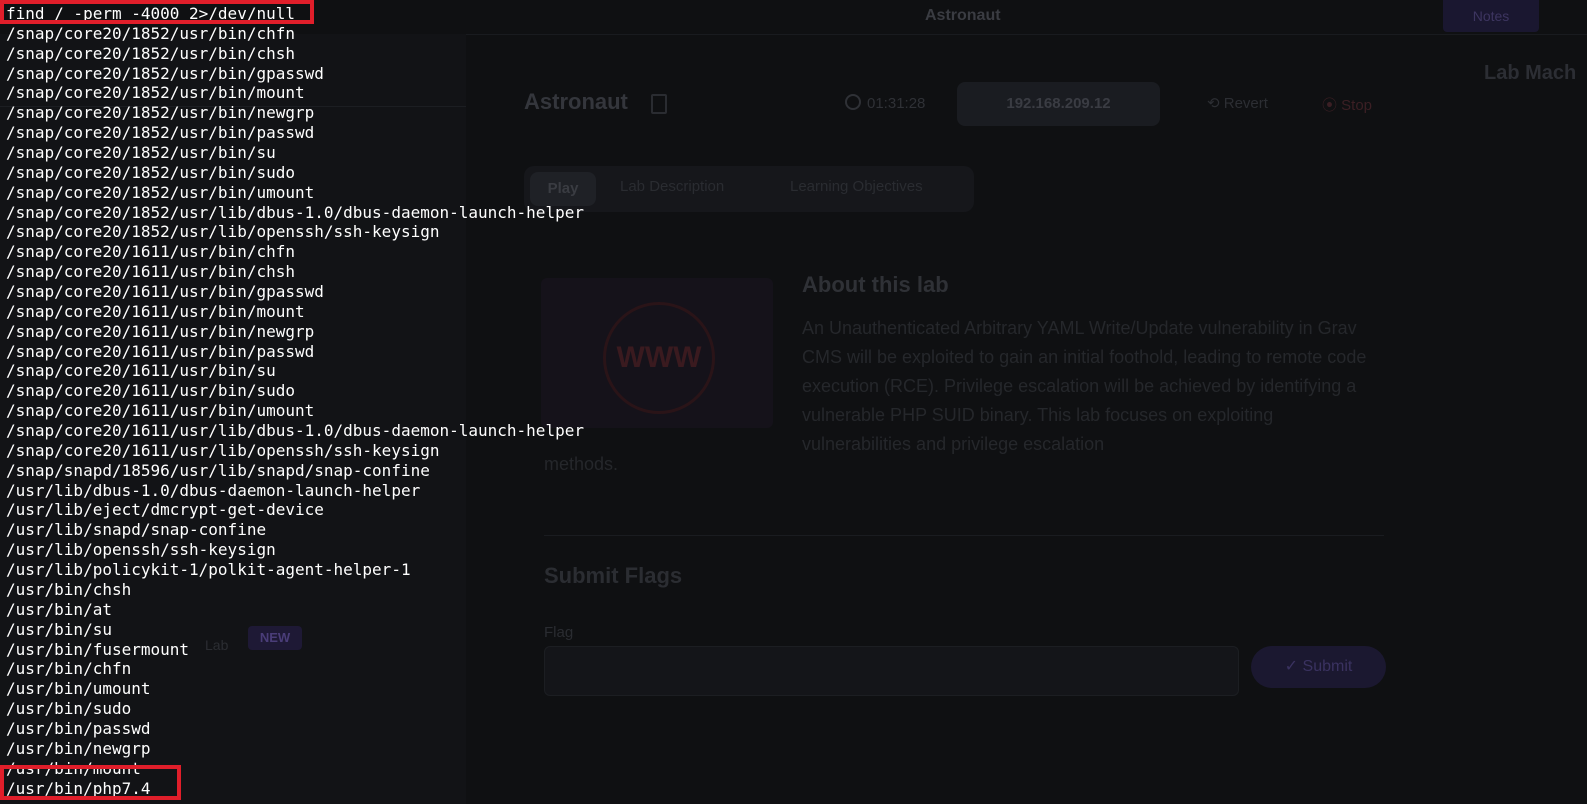 The width and height of the screenshot is (1587, 811). What do you see at coordinates (1327, 666) in the screenshot?
I see `submit-label: Submit` at bounding box center [1327, 666].